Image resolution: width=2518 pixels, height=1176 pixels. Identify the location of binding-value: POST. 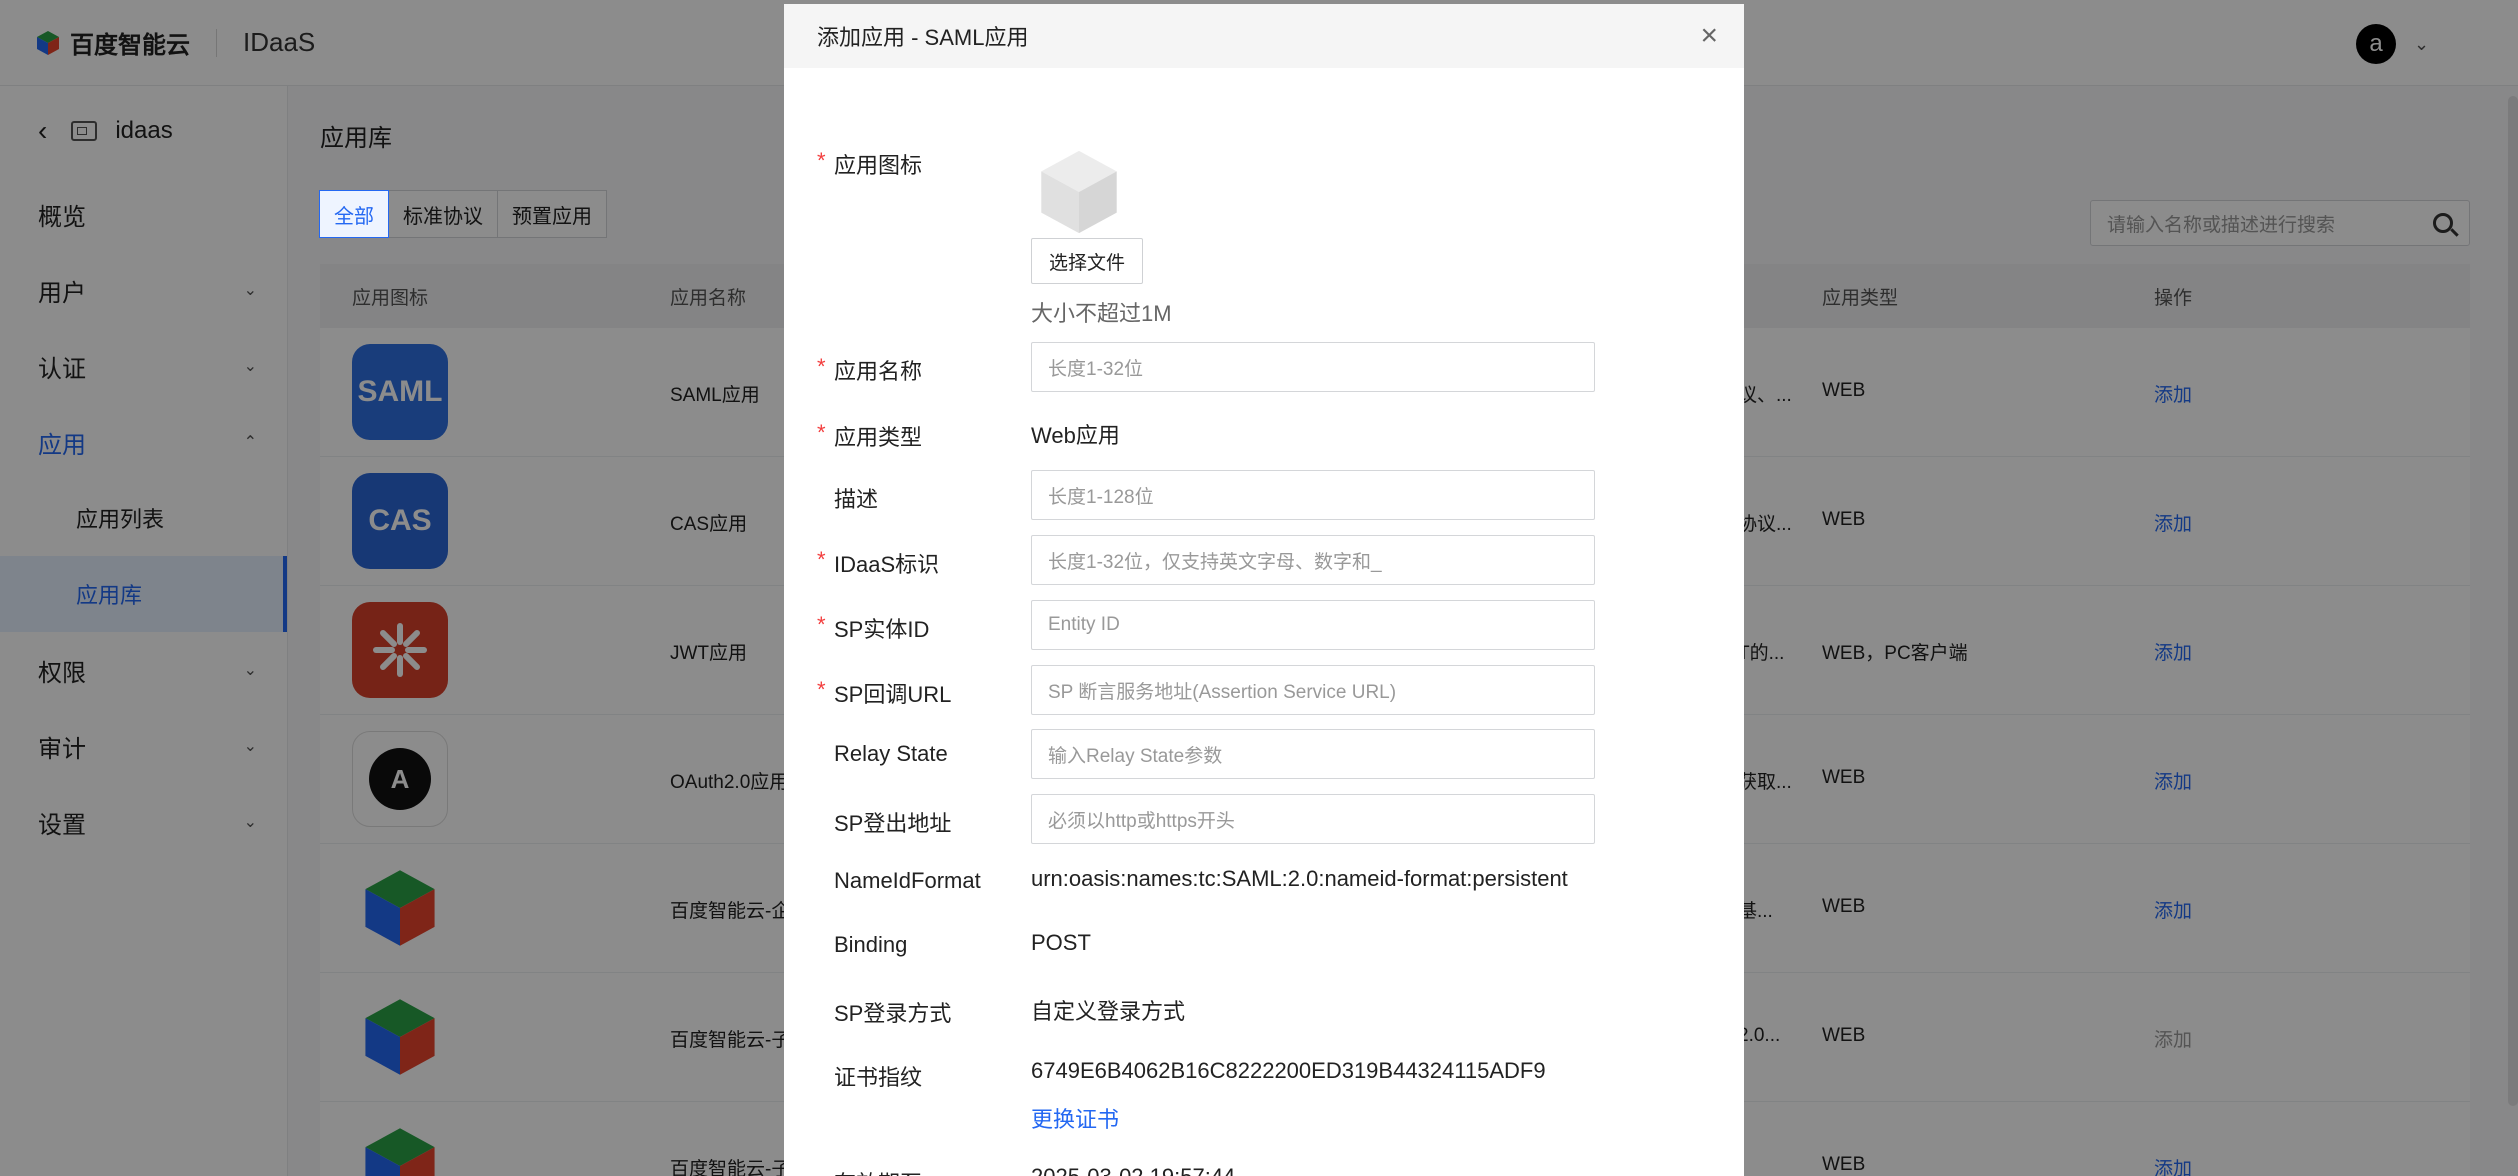
(1061, 942).